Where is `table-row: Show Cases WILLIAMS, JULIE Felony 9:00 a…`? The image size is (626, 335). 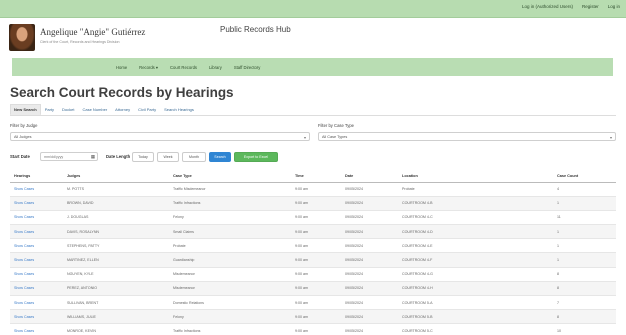 table-row: Show Cases WILLIAMS, JULIE Felony 9:00 a… is located at coordinates (313, 317).